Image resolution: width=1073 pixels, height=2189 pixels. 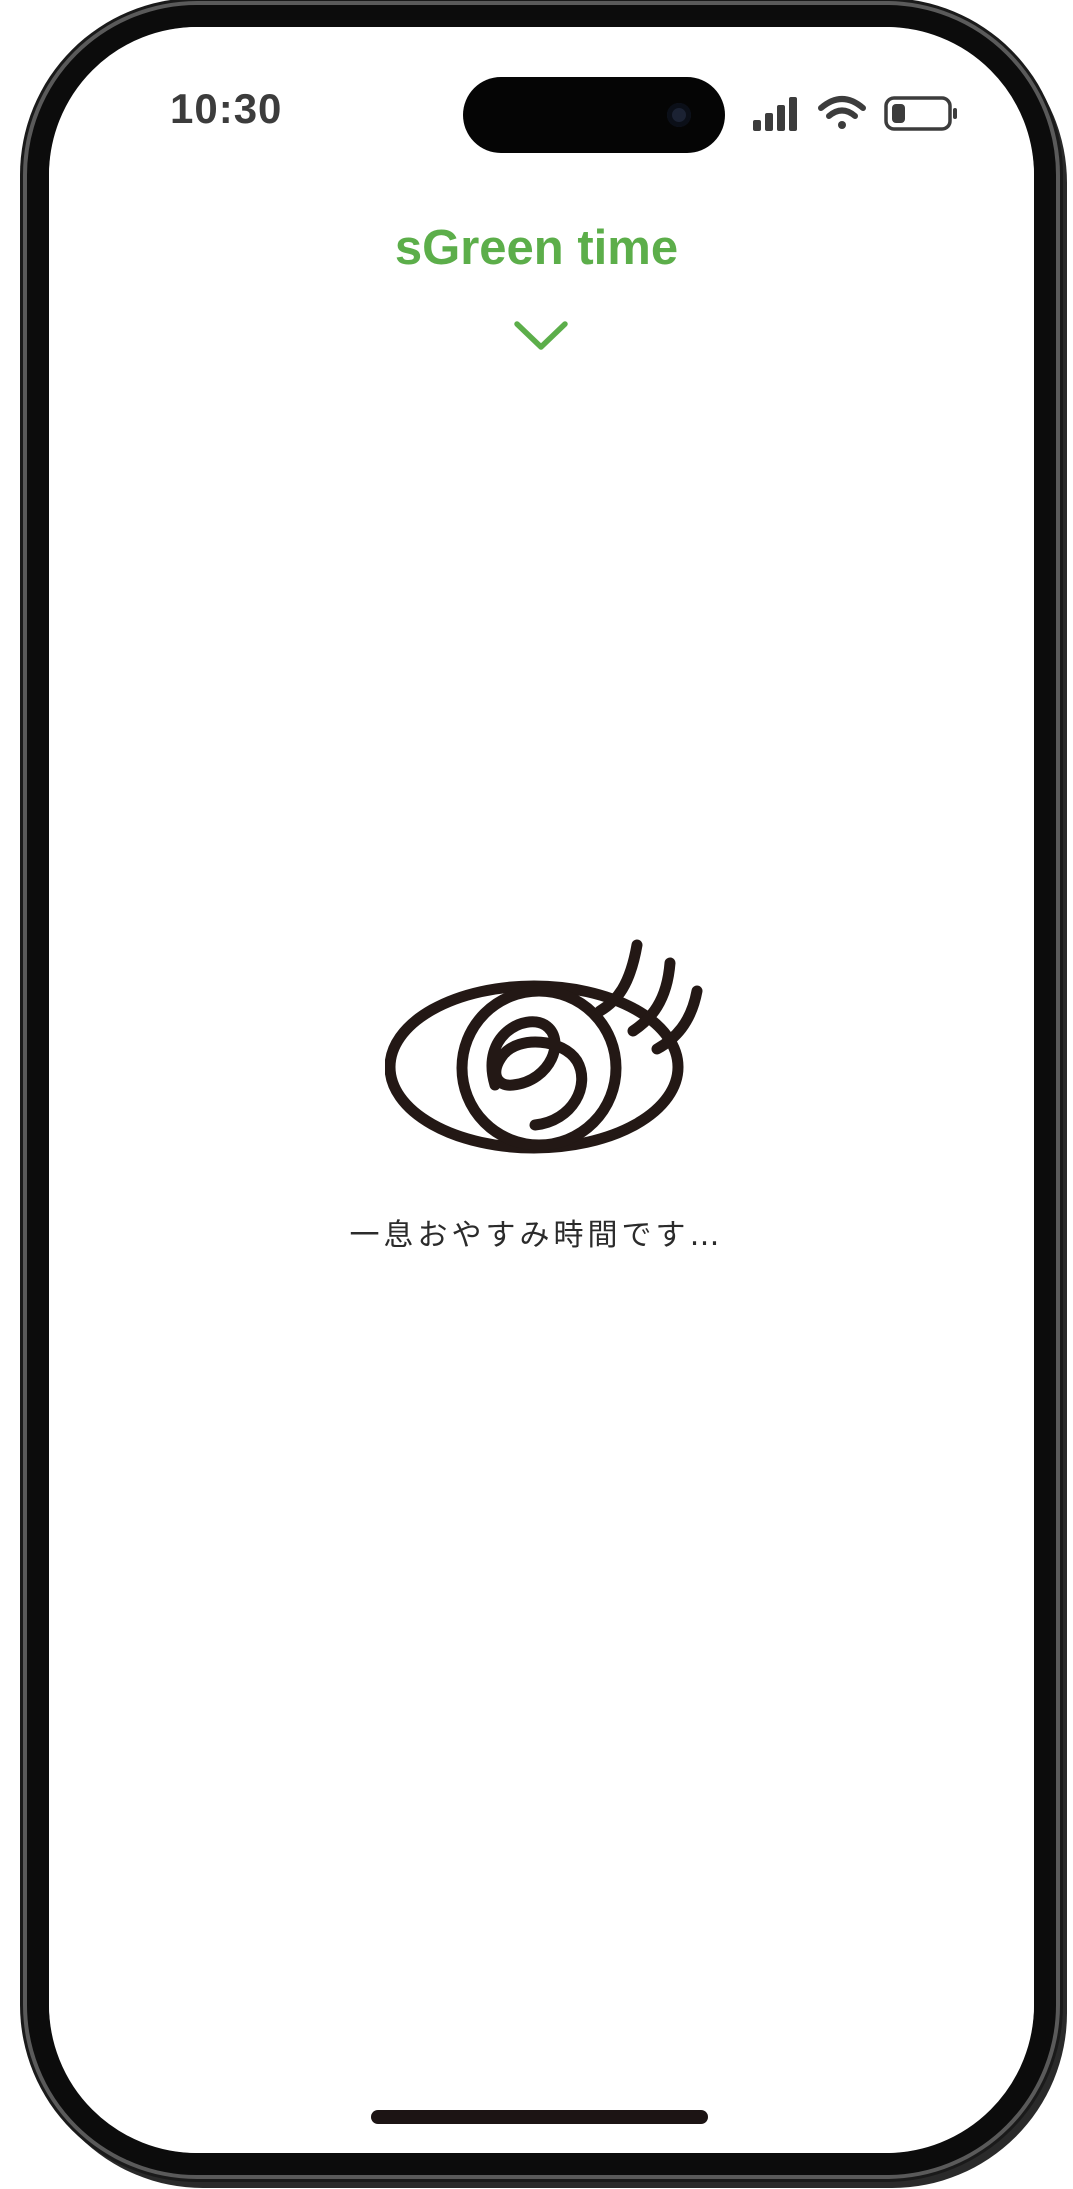 What do you see at coordinates (920, 113) in the screenshot?
I see `battery-icon` at bounding box center [920, 113].